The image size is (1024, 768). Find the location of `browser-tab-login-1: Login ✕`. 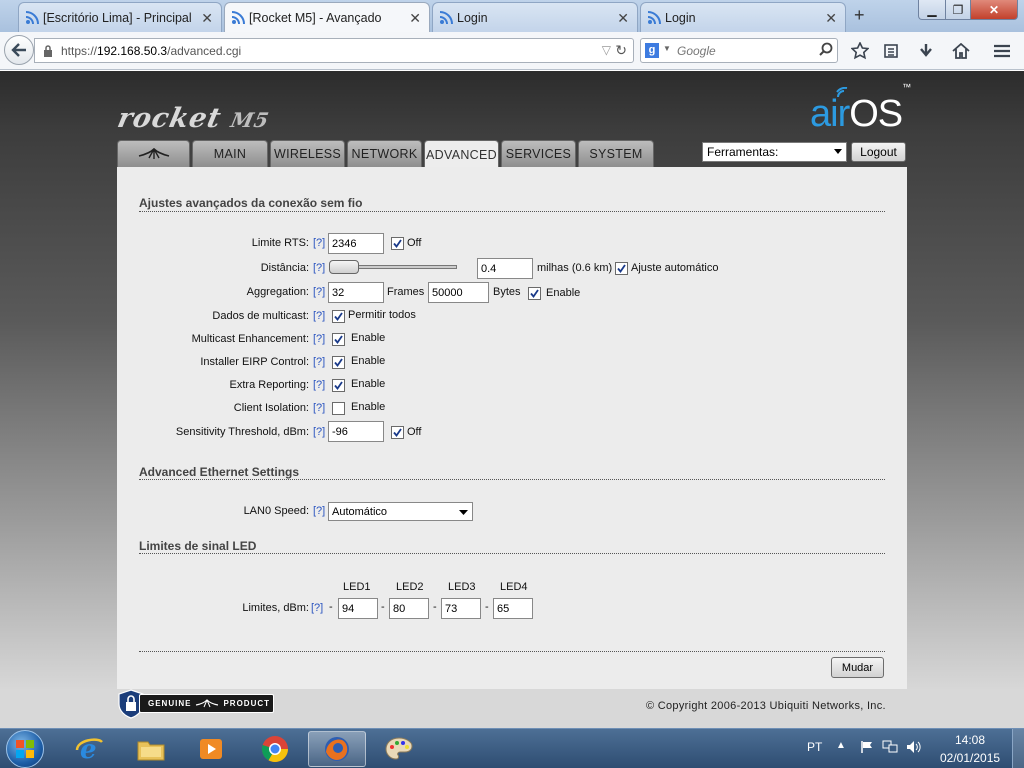

browser-tab-login-1: Login ✕ is located at coordinates (535, 17).